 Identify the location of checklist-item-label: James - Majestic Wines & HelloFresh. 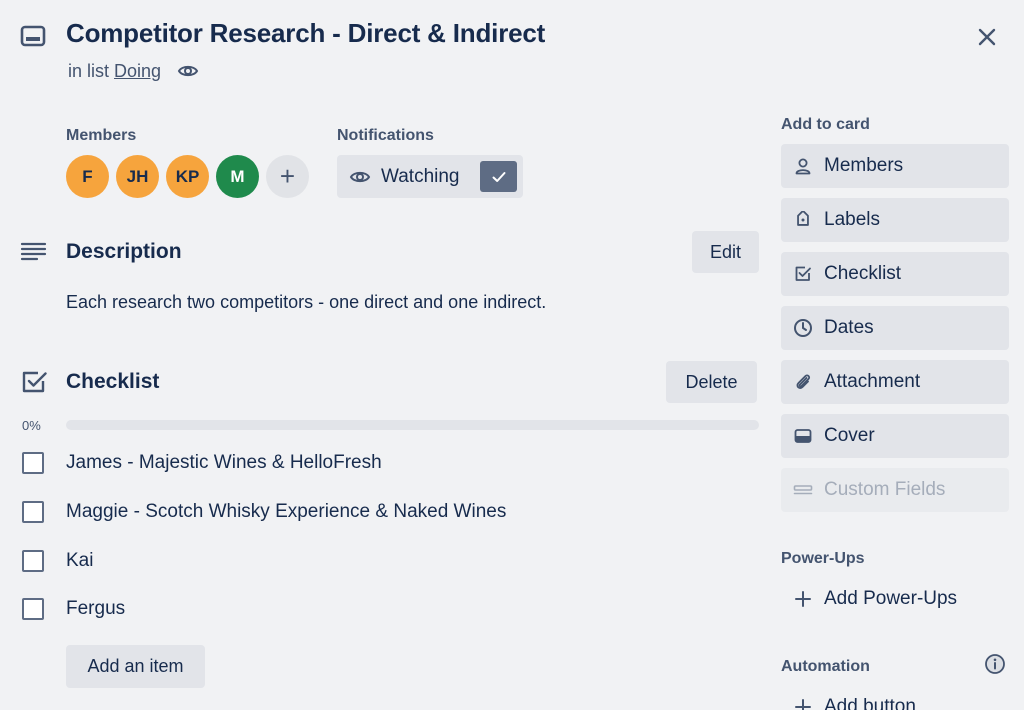
(224, 463).